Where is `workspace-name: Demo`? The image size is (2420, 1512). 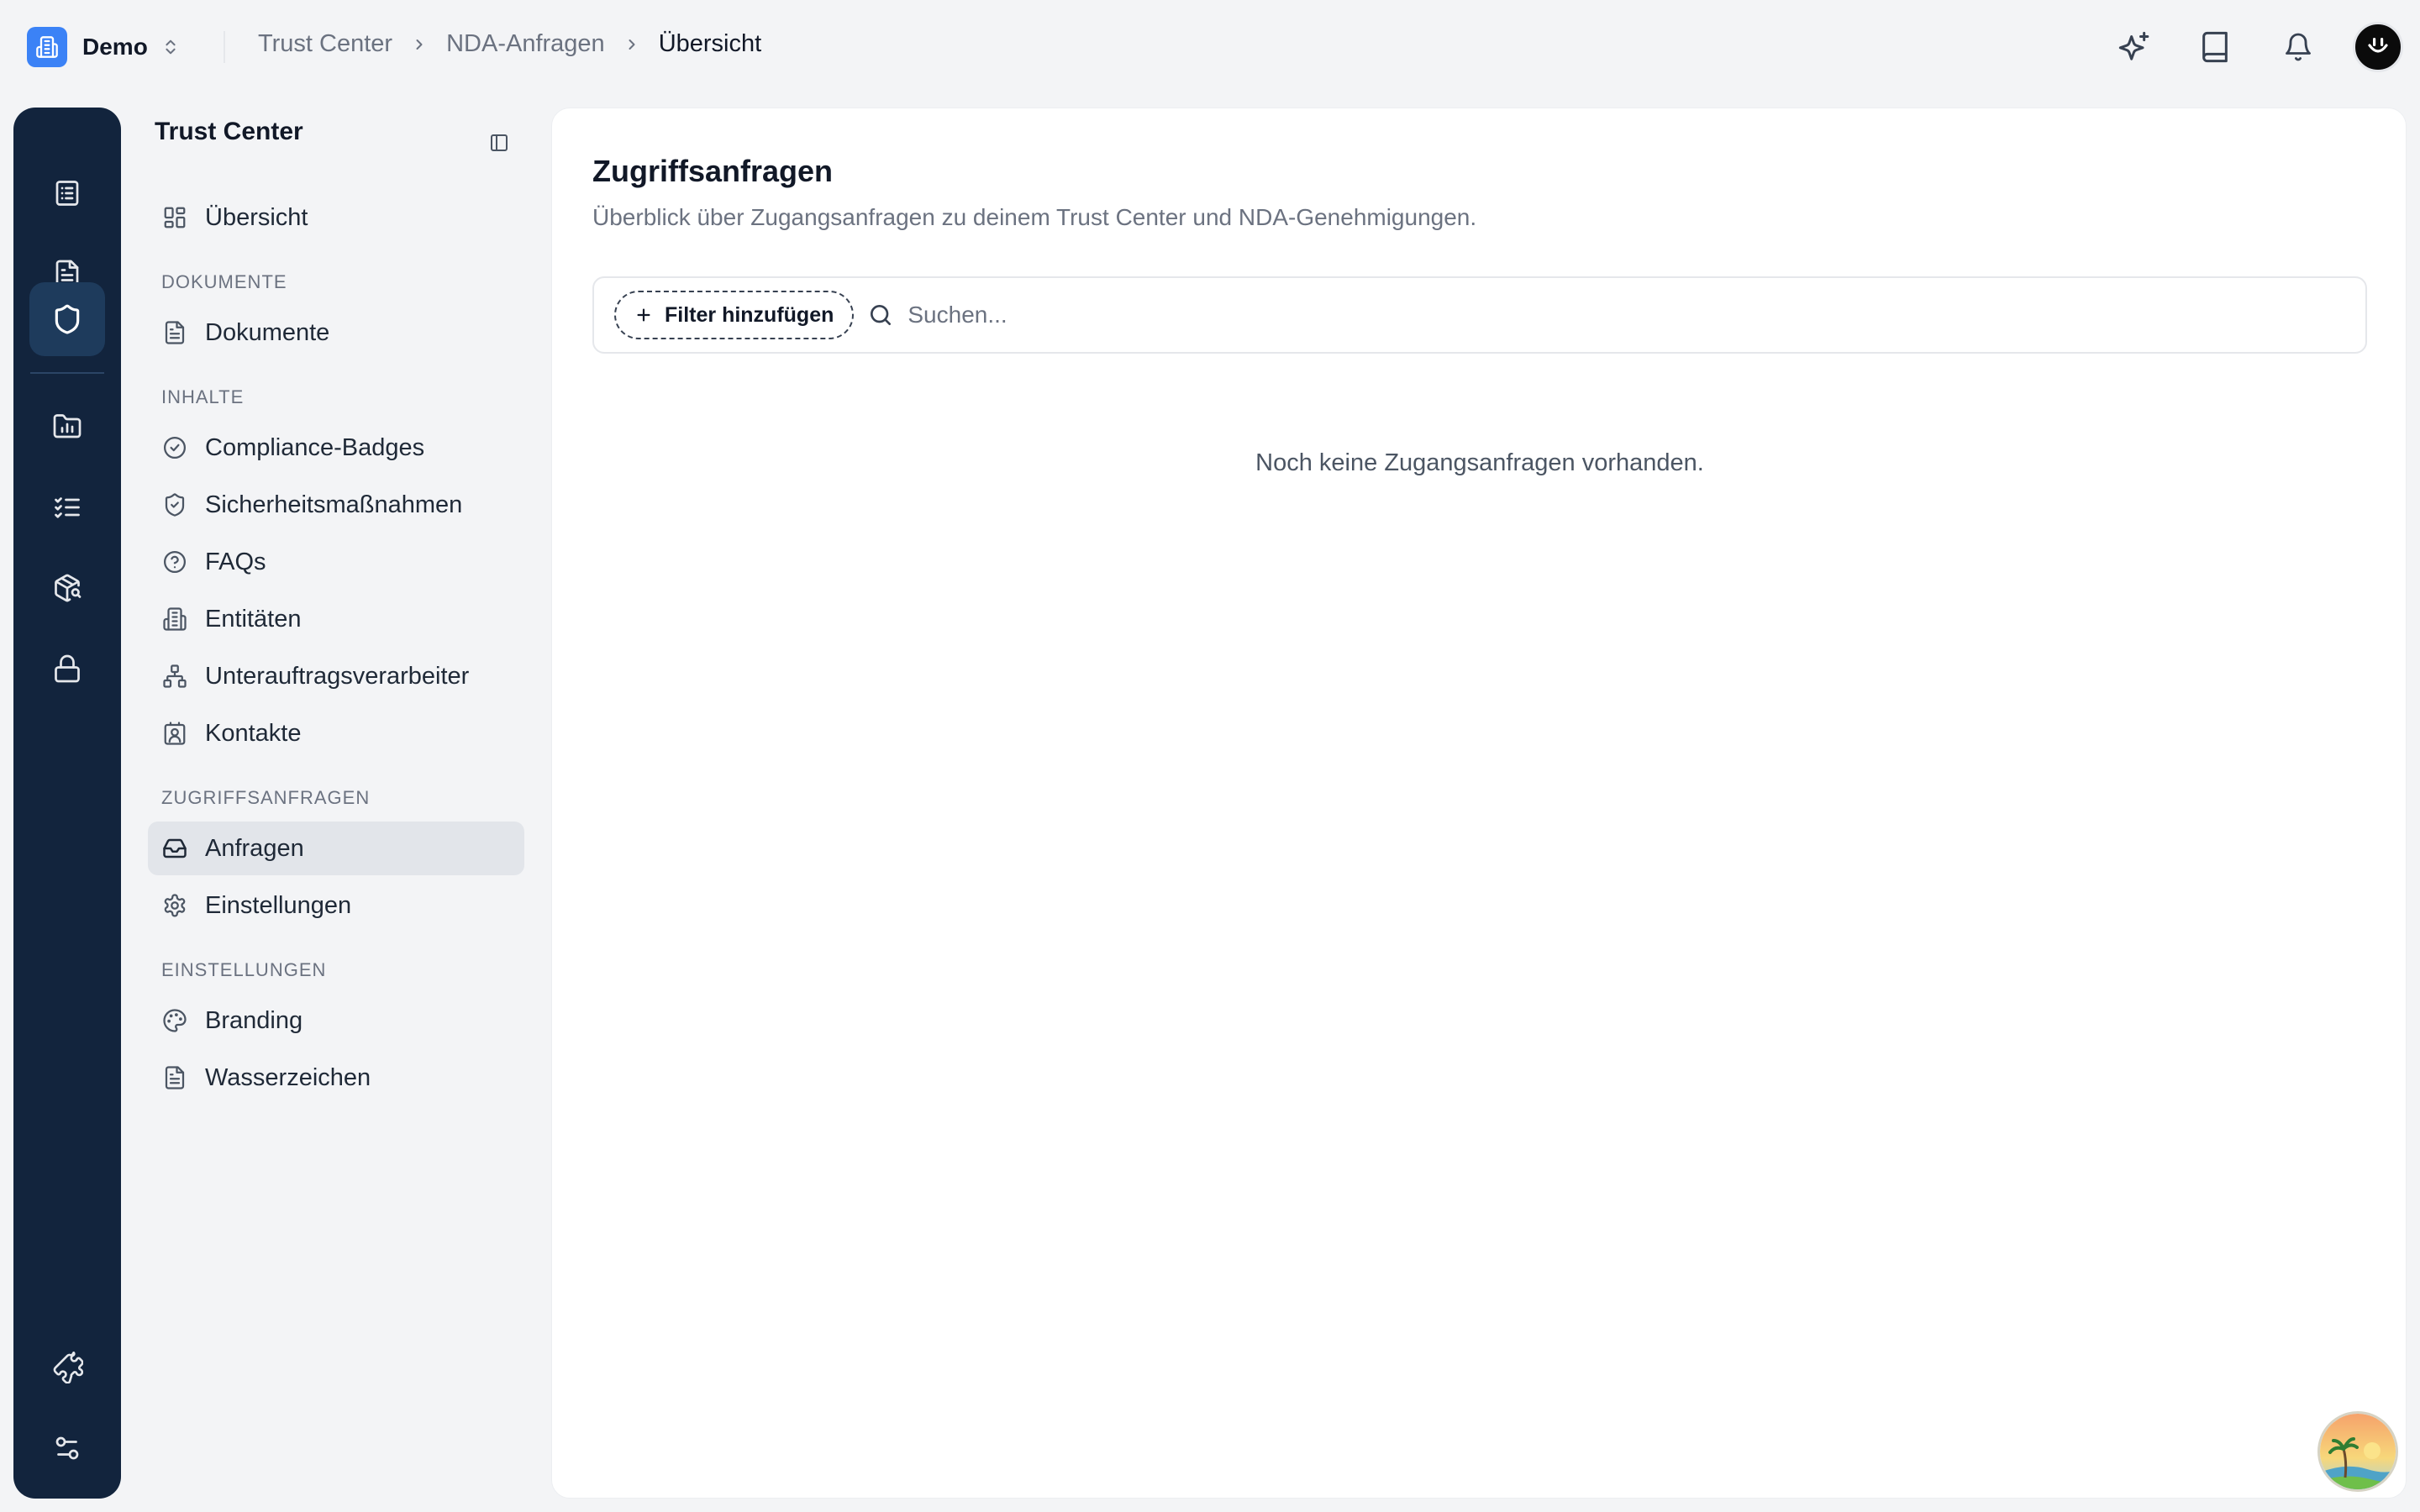 workspace-name: Demo is located at coordinates (115, 47).